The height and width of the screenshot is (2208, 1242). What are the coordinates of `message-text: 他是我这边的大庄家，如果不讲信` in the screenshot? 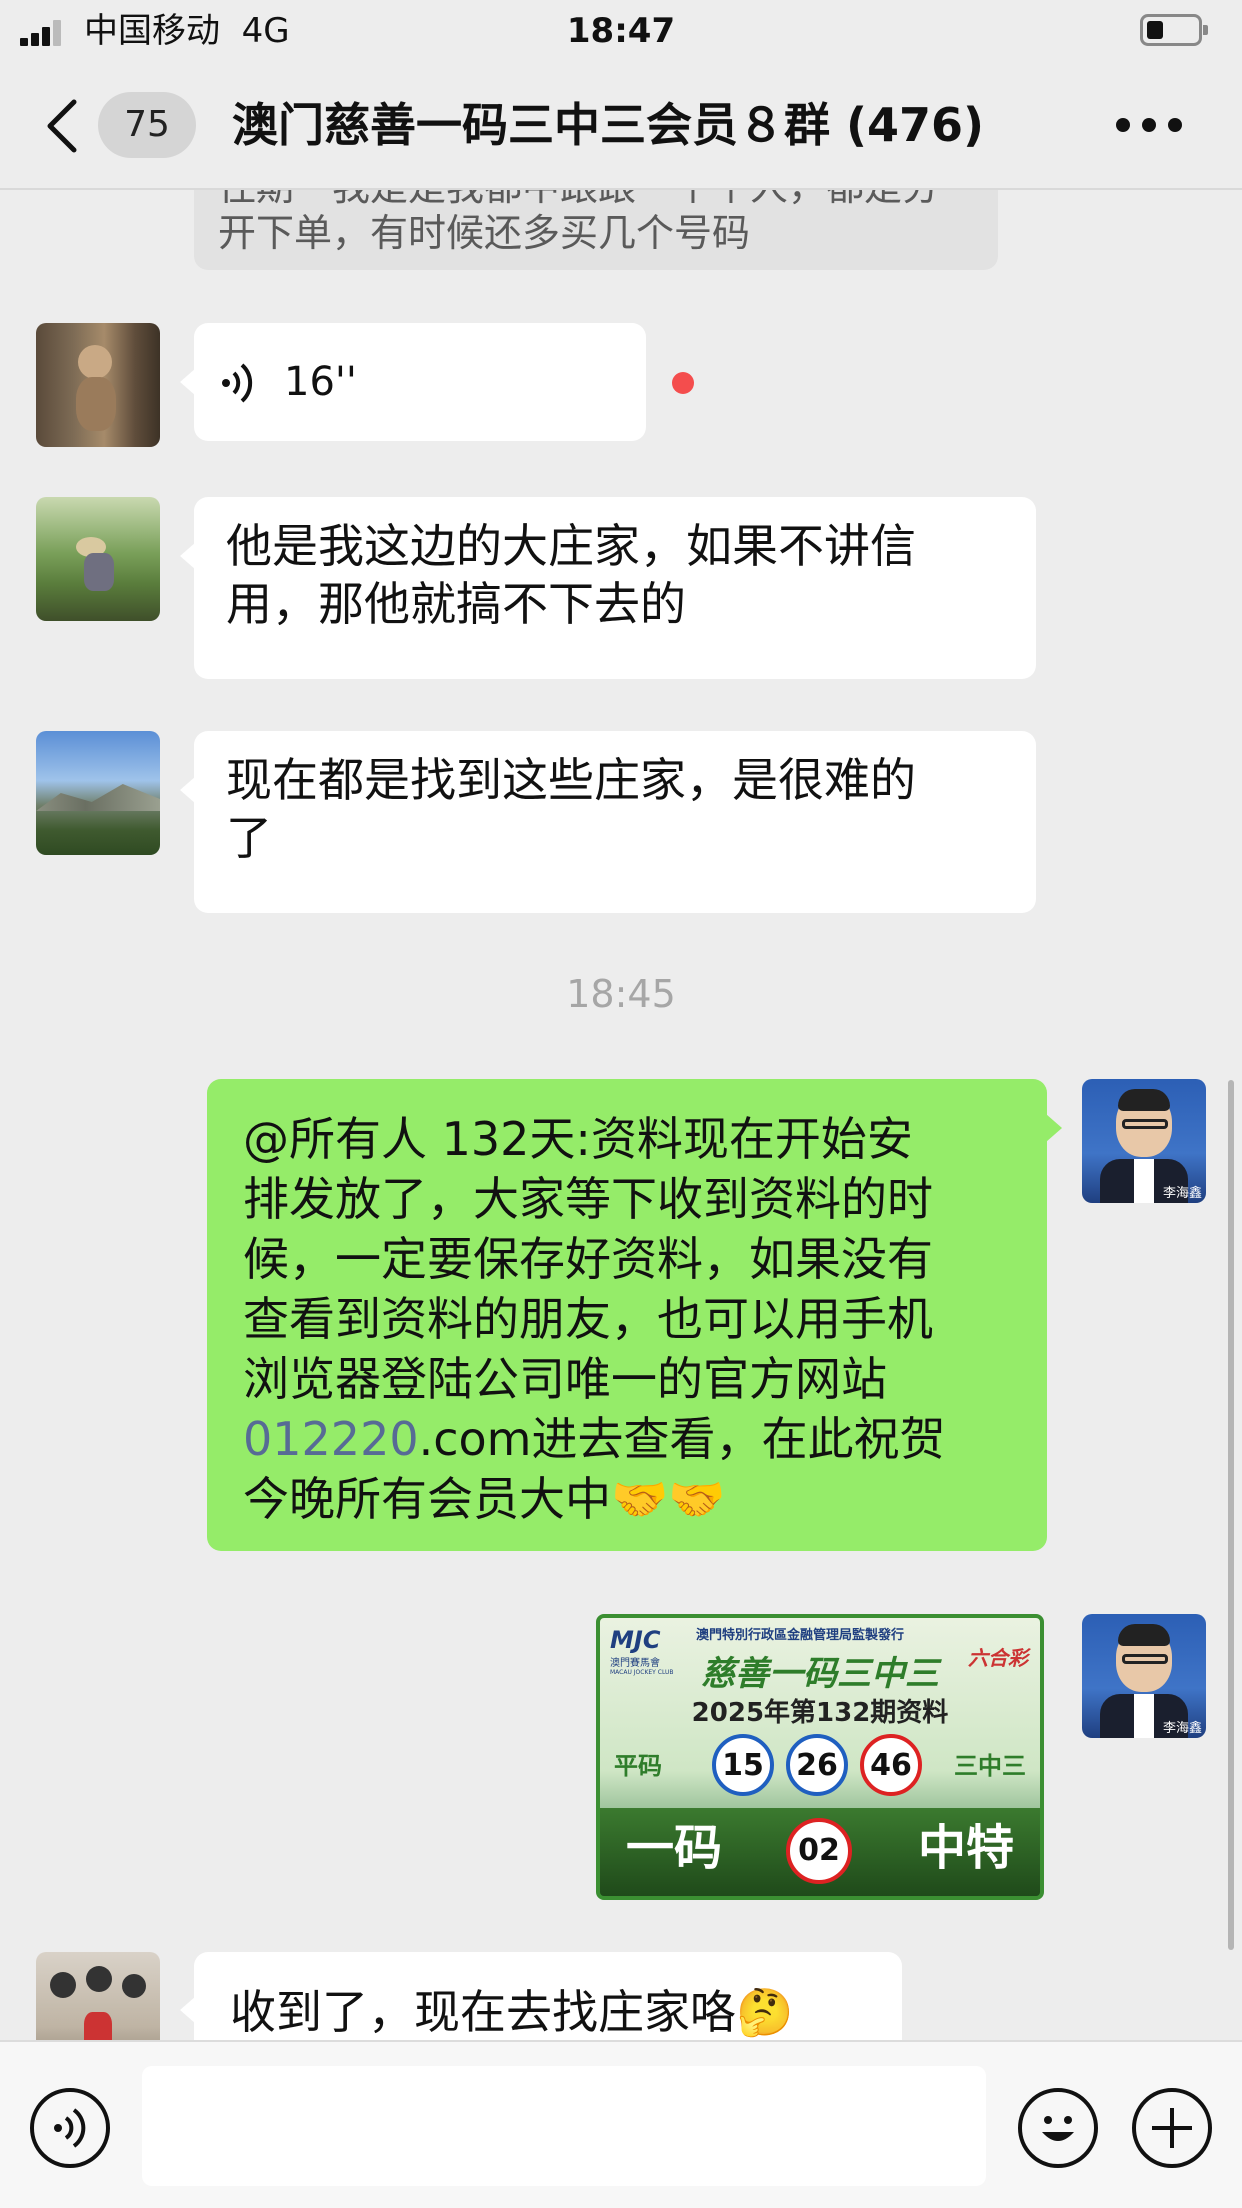 It's located at (571, 546).